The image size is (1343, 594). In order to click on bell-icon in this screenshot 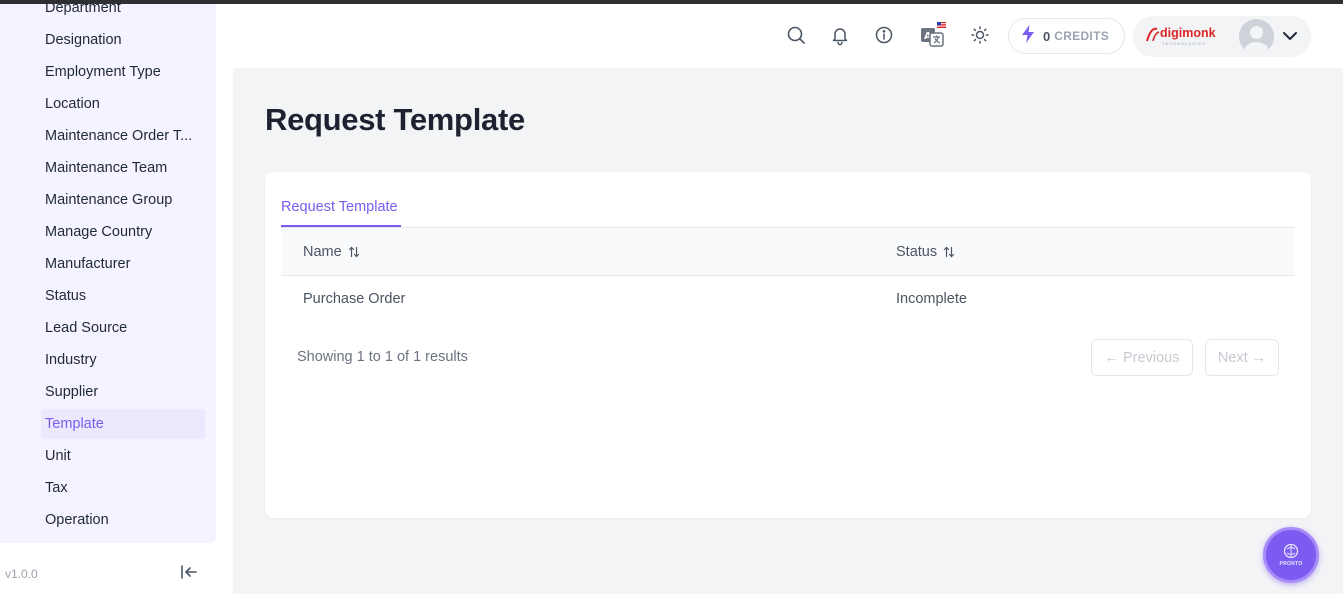, I will do `click(840, 35)`.